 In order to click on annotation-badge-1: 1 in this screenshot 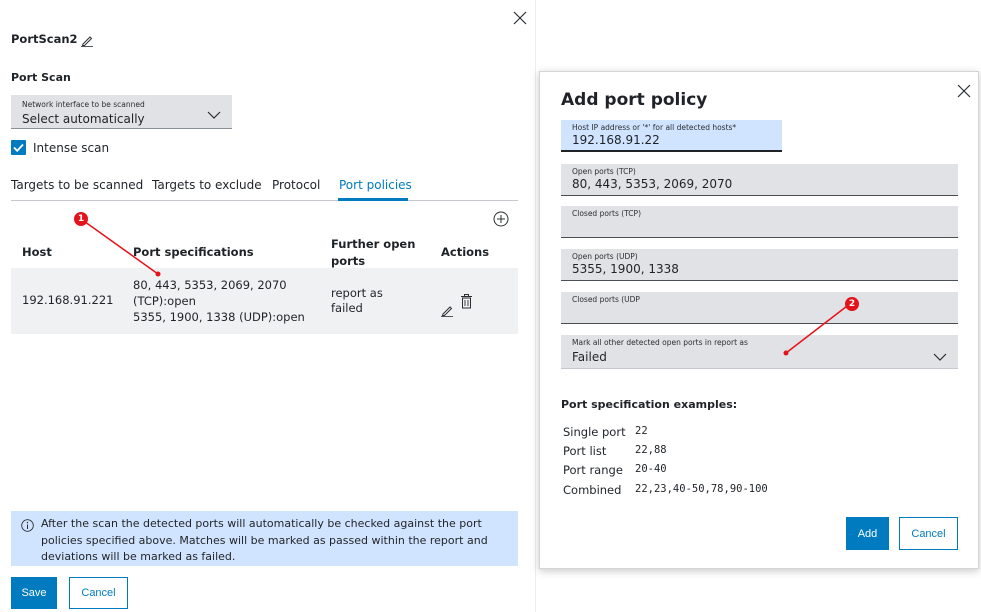, I will do `click(81, 219)`.